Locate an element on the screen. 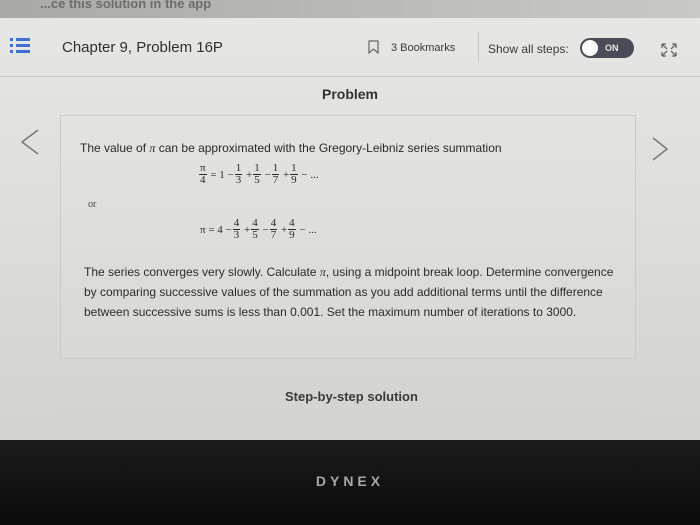 The width and height of the screenshot is (700, 525). term-fraction: 49 is located at coordinates (292, 229).